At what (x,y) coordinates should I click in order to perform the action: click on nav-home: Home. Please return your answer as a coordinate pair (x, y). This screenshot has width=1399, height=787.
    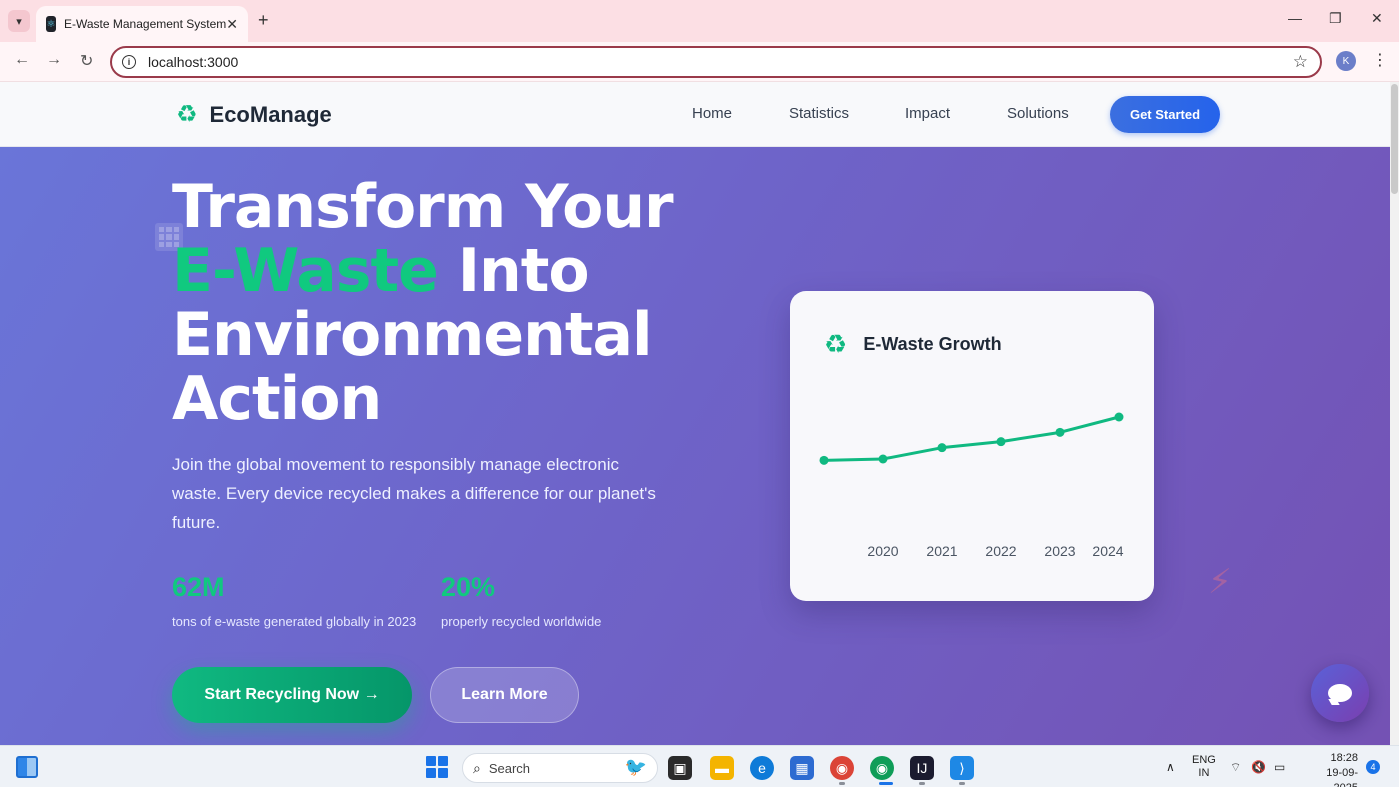
    Looking at the image, I should click on (712, 113).